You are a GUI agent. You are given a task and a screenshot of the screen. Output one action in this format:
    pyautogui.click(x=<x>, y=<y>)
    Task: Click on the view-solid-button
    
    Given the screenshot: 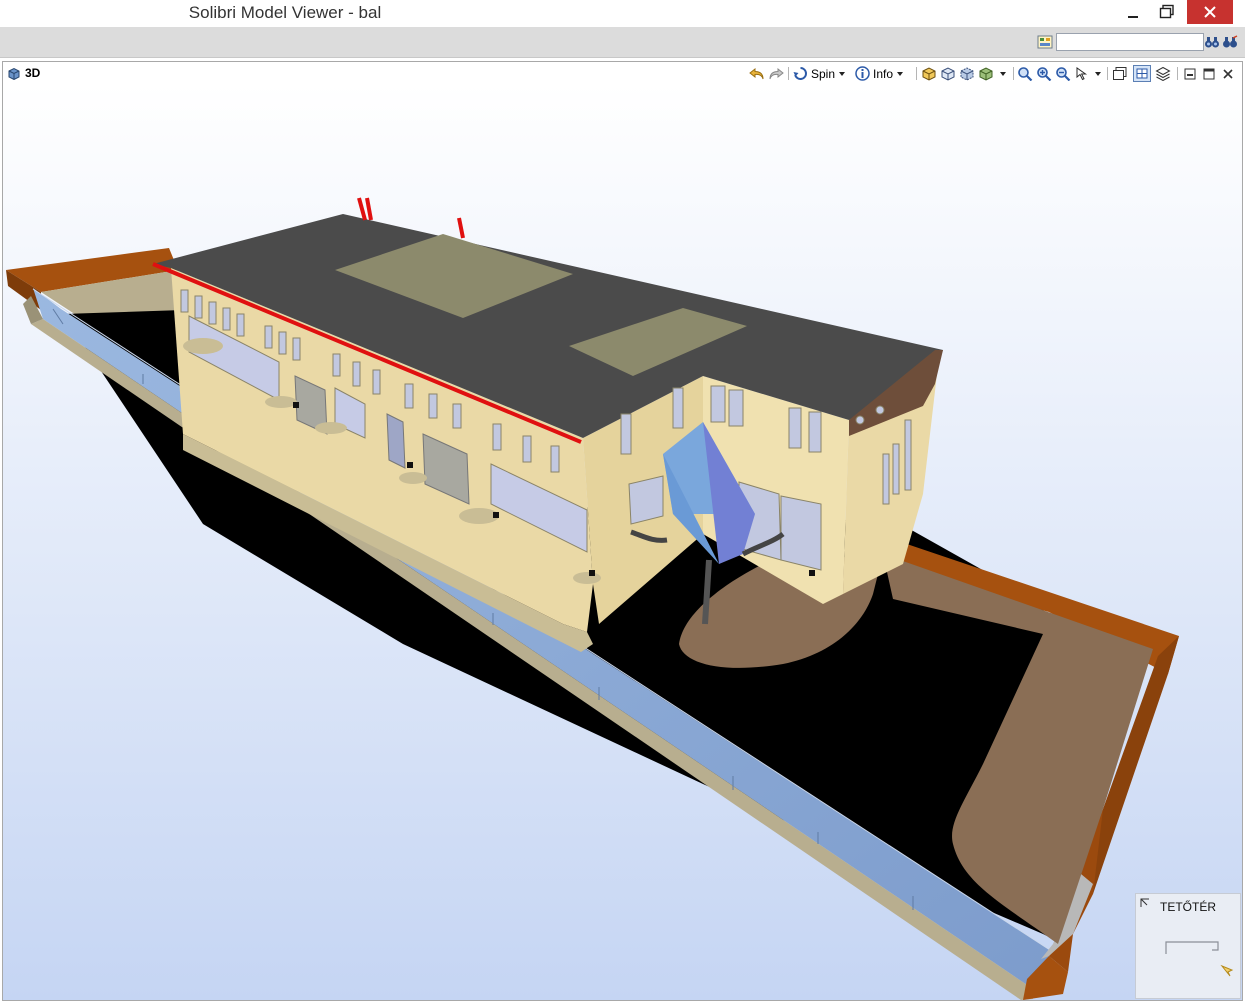 What is the action you would take?
    pyautogui.click(x=992, y=73)
    